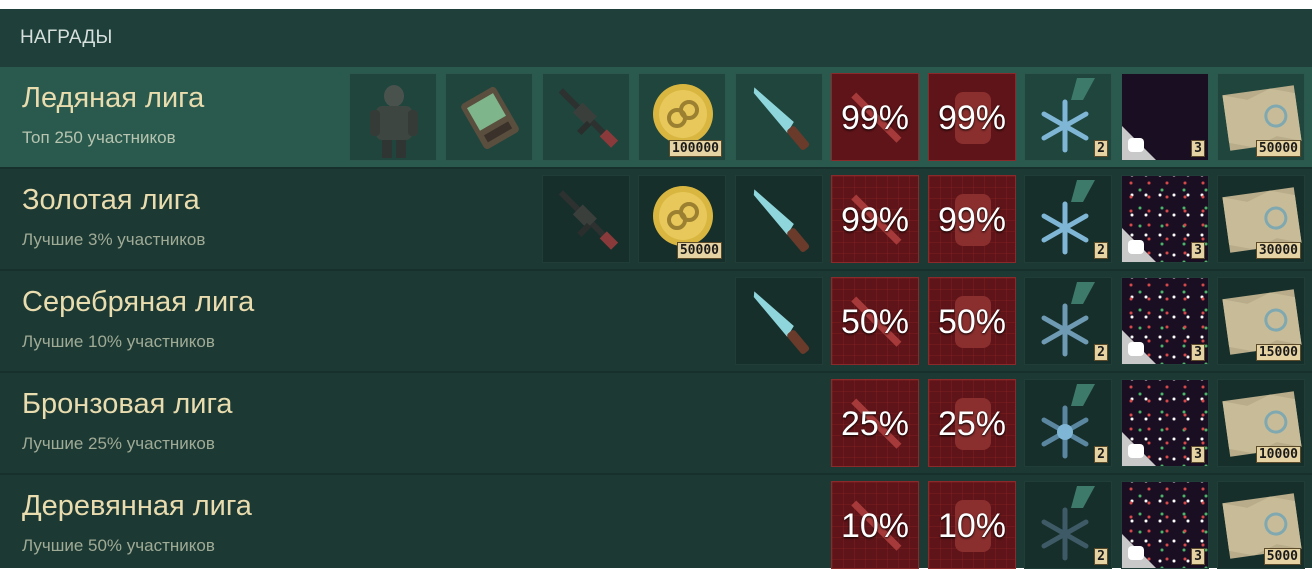 The height and width of the screenshot is (569, 1312). What do you see at coordinates (118, 545) in the screenshot?
I see `league-condition: Лучшие 50% участников` at bounding box center [118, 545].